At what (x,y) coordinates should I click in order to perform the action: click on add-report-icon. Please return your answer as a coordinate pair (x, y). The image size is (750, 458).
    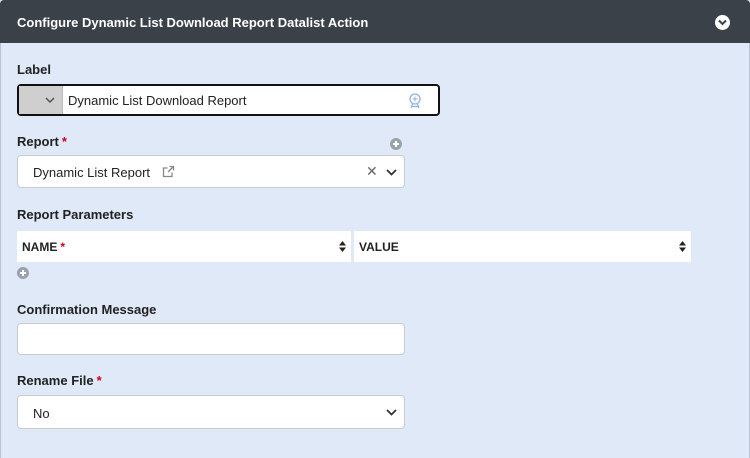
    Looking at the image, I should click on (396, 144).